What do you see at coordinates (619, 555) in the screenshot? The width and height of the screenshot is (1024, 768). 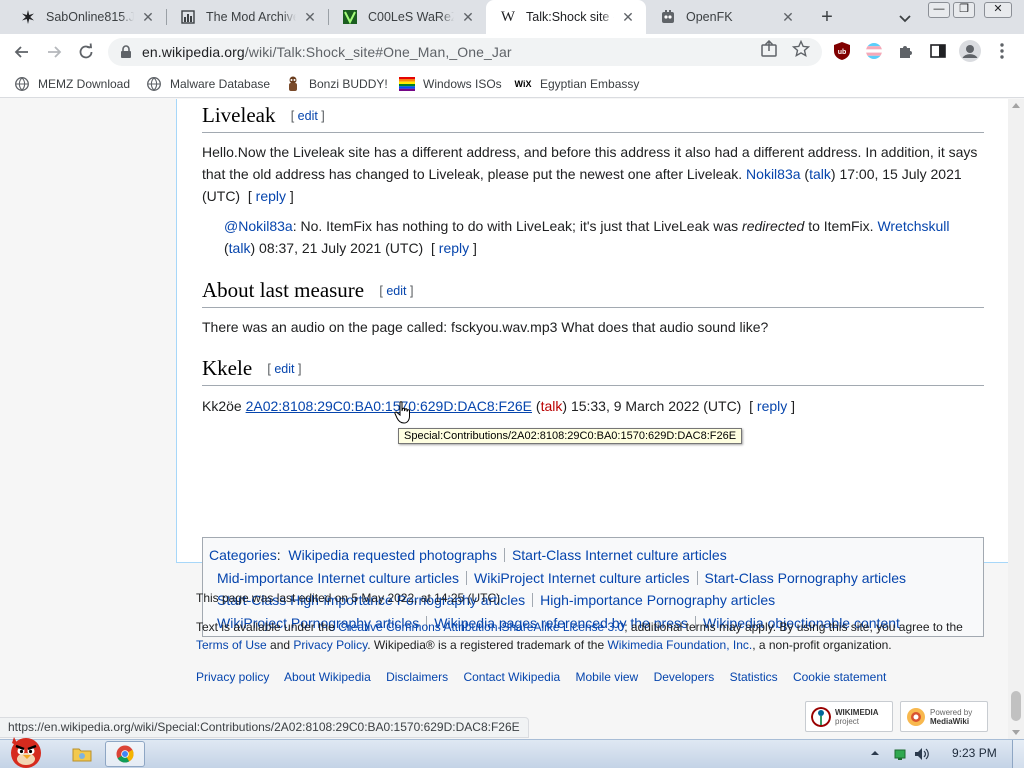 I see `category-link: Start-Class Internet culture articles` at bounding box center [619, 555].